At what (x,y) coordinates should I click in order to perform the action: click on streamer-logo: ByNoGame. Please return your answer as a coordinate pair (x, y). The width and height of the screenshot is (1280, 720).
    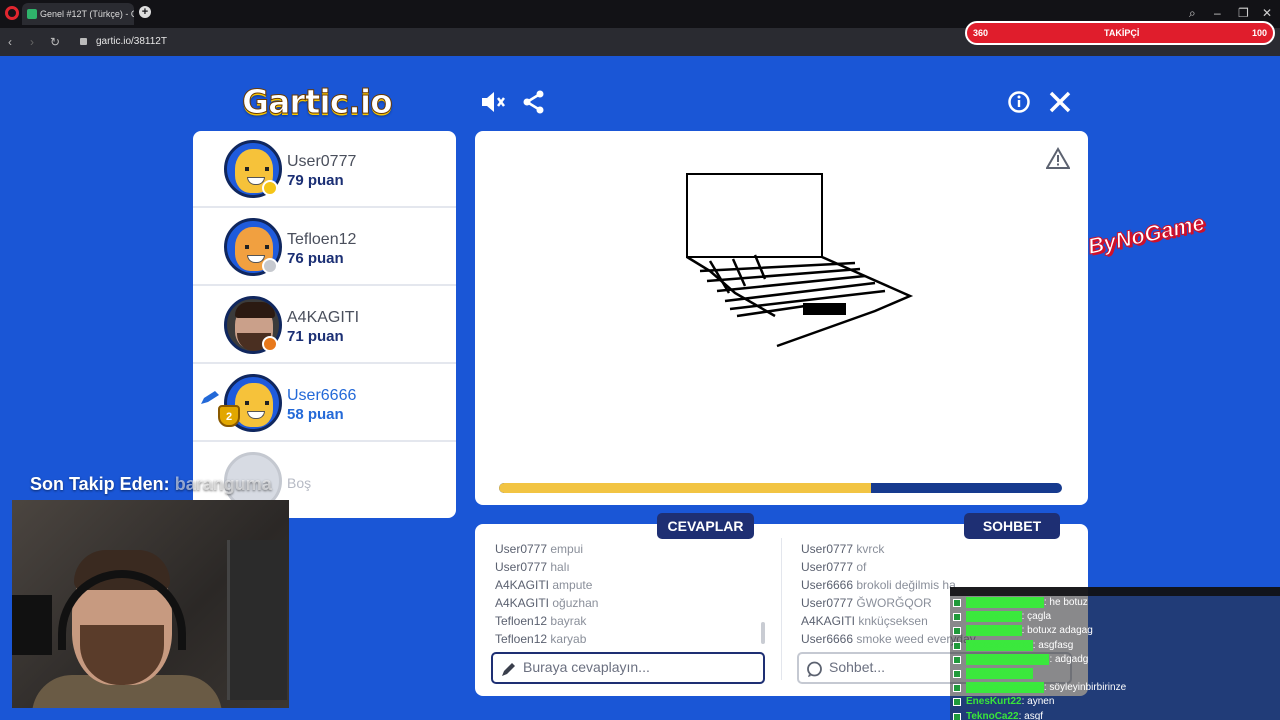
    Looking at the image, I should click on (1146, 234).